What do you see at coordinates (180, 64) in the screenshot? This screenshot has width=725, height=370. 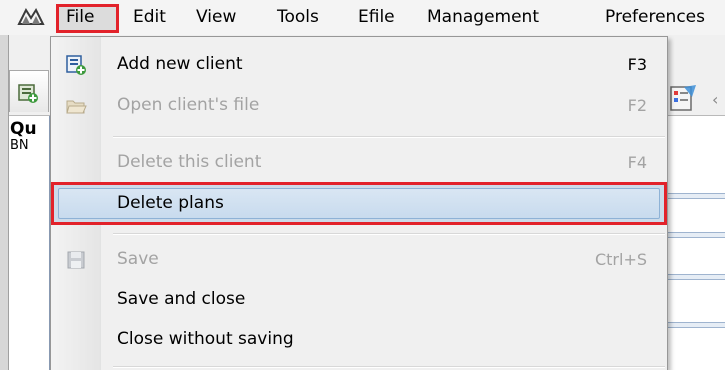 I see `menu-item-label: Add new client` at bounding box center [180, 64].